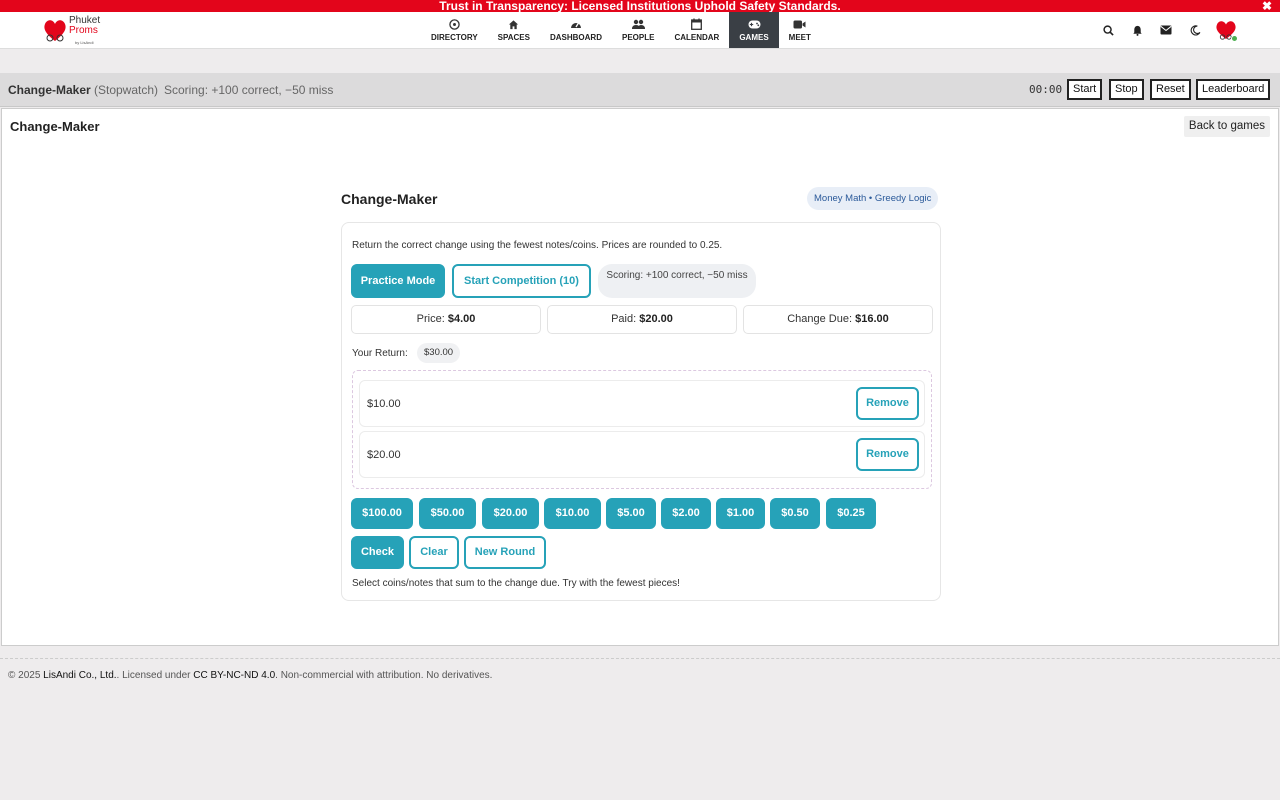  I want to click on brand-name-accent: Proms, so click(83, 30).